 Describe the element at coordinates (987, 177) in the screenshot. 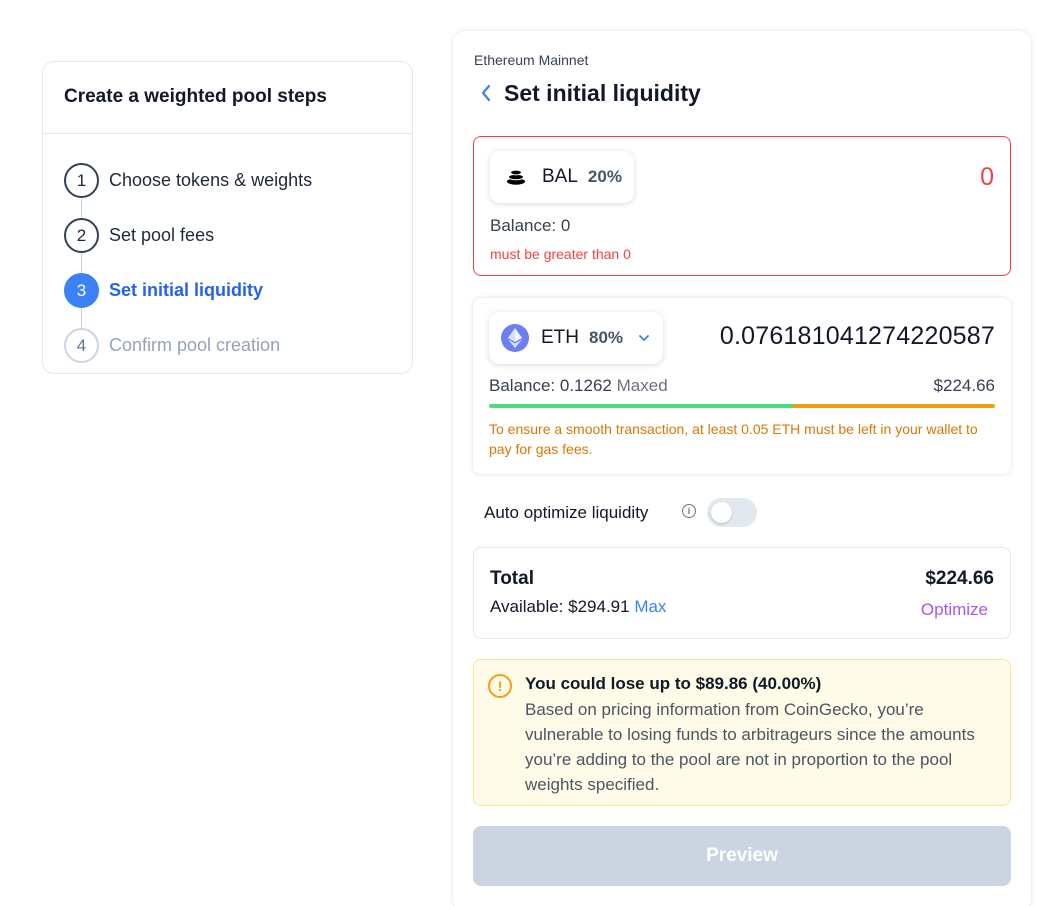

I see `bal-amount-input: 0` at that location.